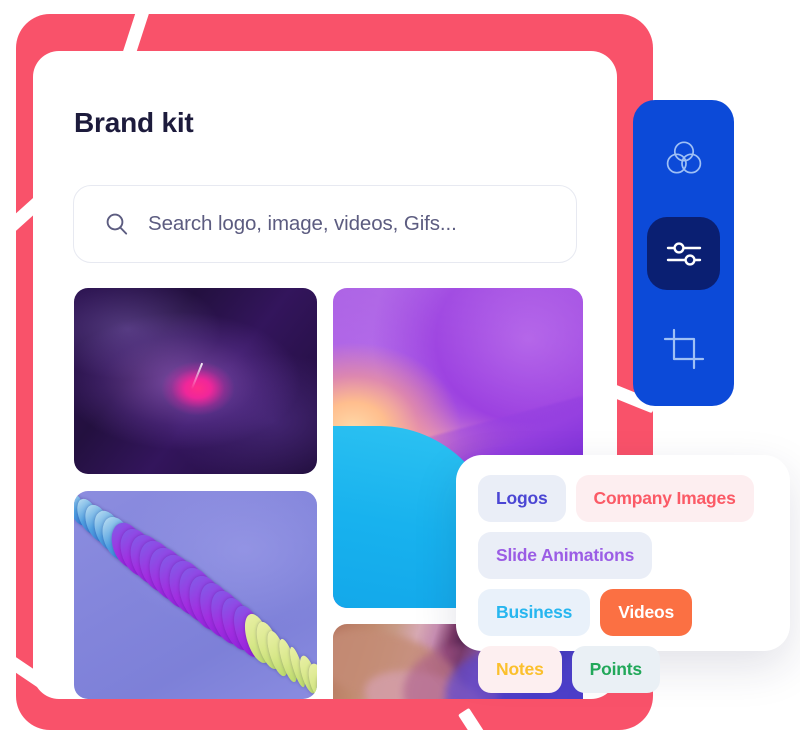 The height and width of the screenshot is (749, 800). I want to click on light-streak, so click(196, 376).